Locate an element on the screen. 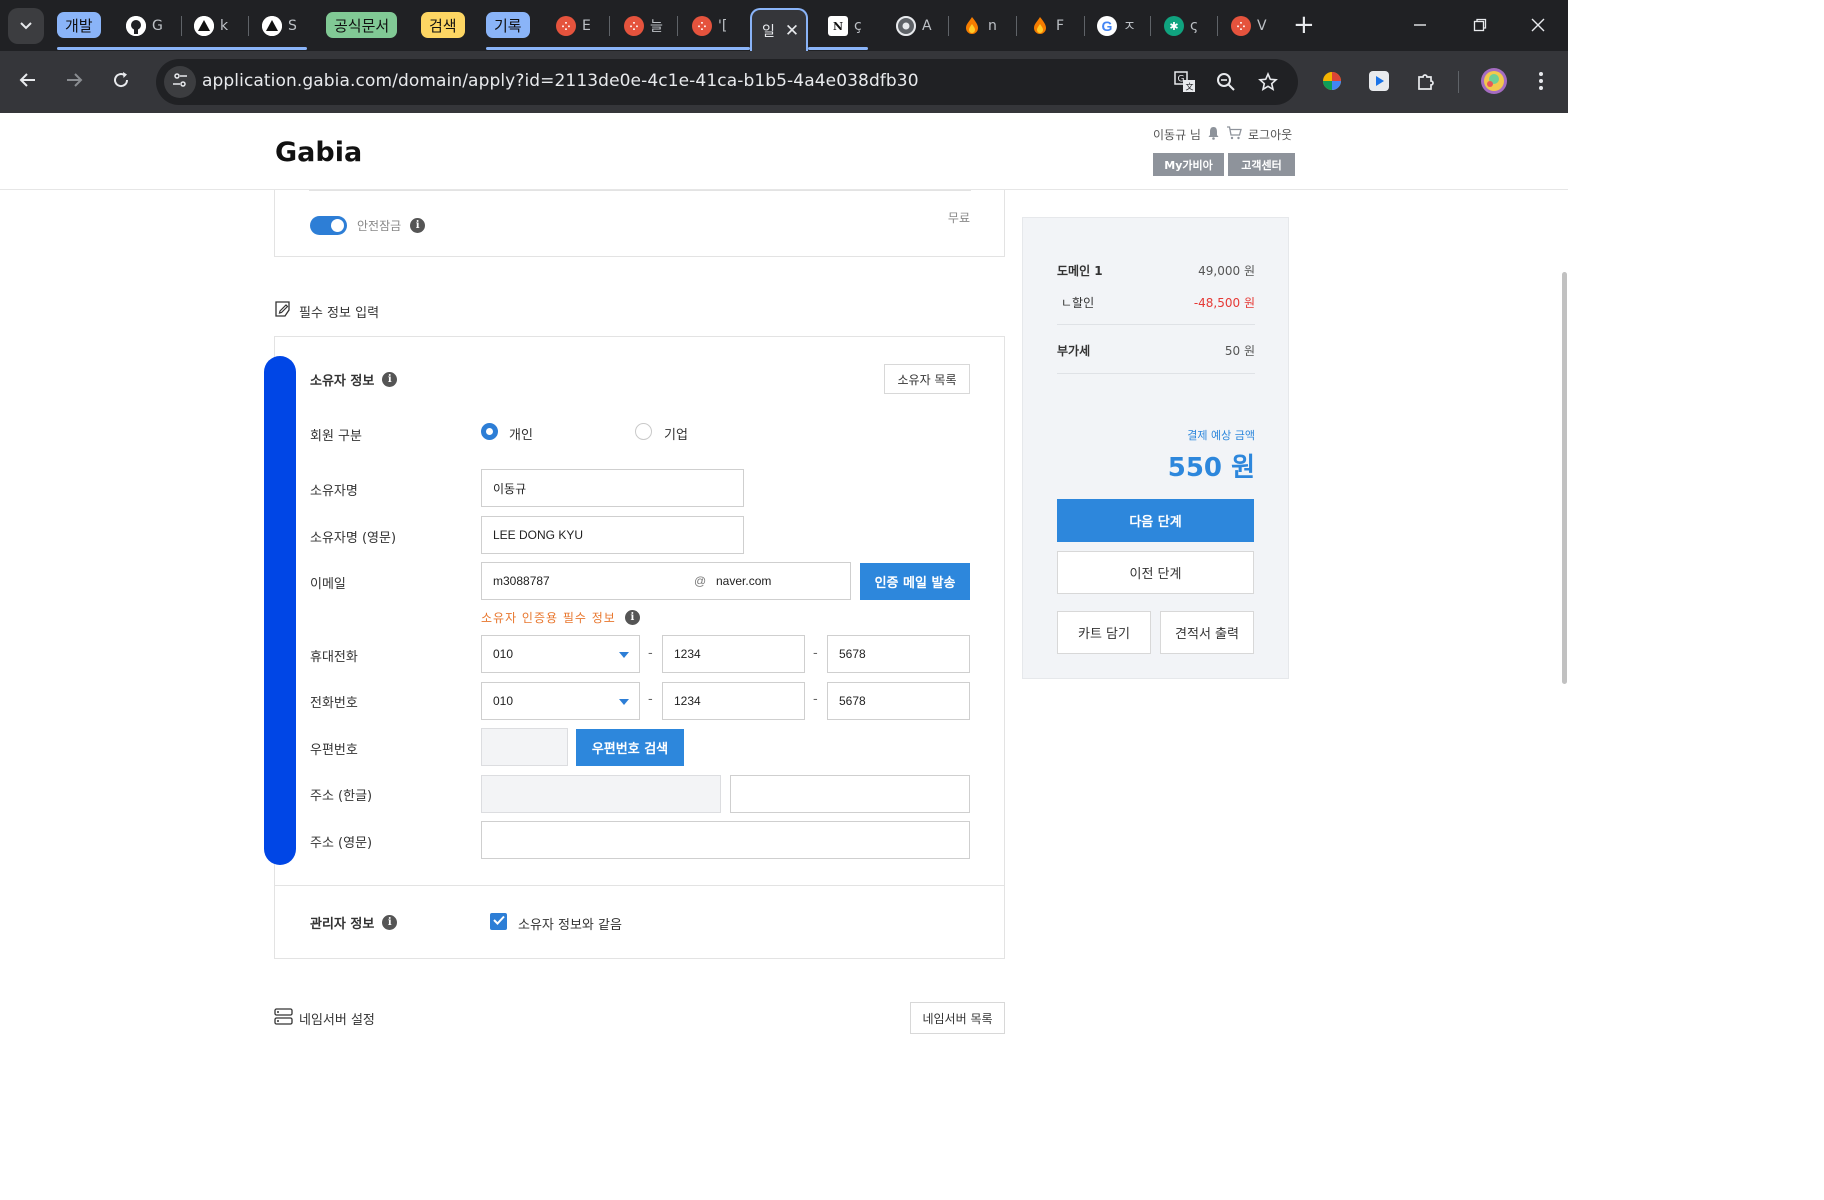  tab-group-label: 공식문서 is located at coordinates (362, 25).